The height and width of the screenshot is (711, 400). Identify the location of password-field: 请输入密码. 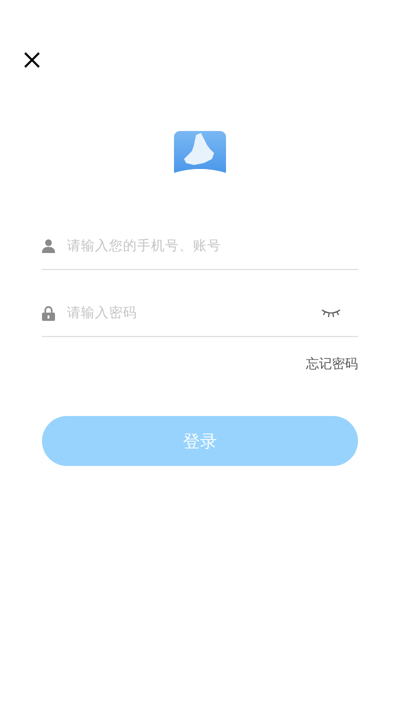
(194, 313).